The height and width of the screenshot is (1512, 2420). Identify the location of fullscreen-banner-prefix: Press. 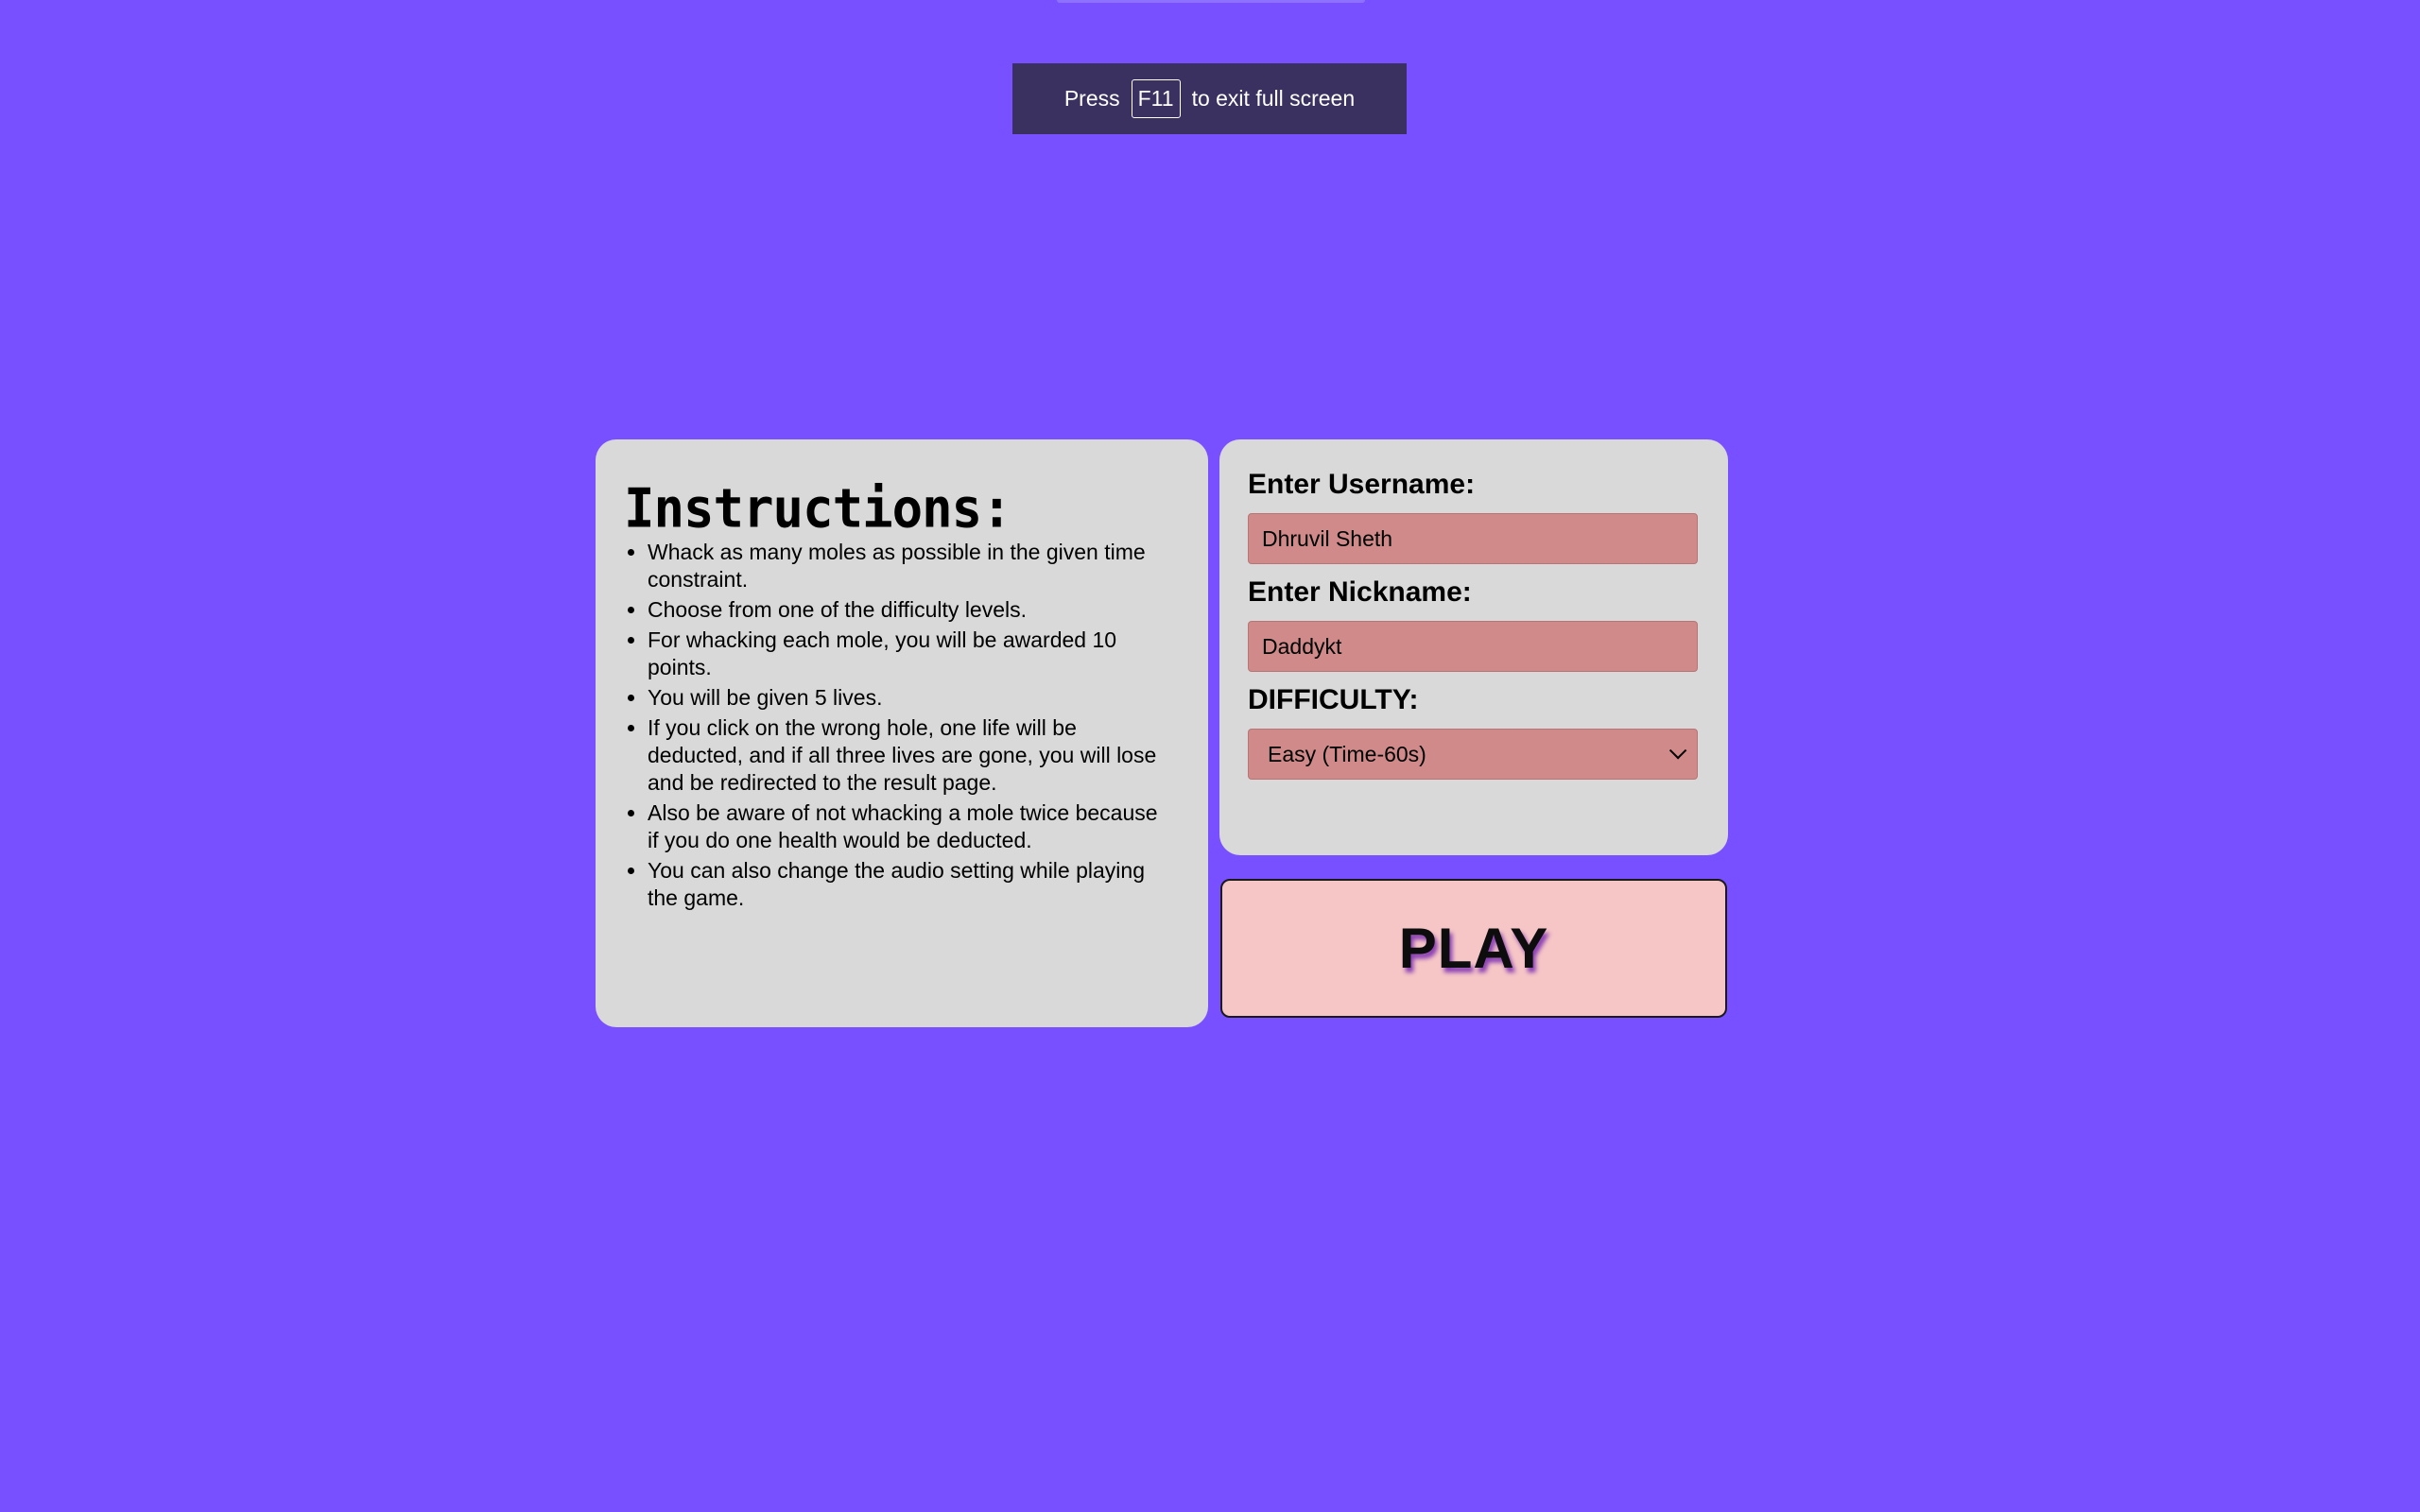
(1091, 98).